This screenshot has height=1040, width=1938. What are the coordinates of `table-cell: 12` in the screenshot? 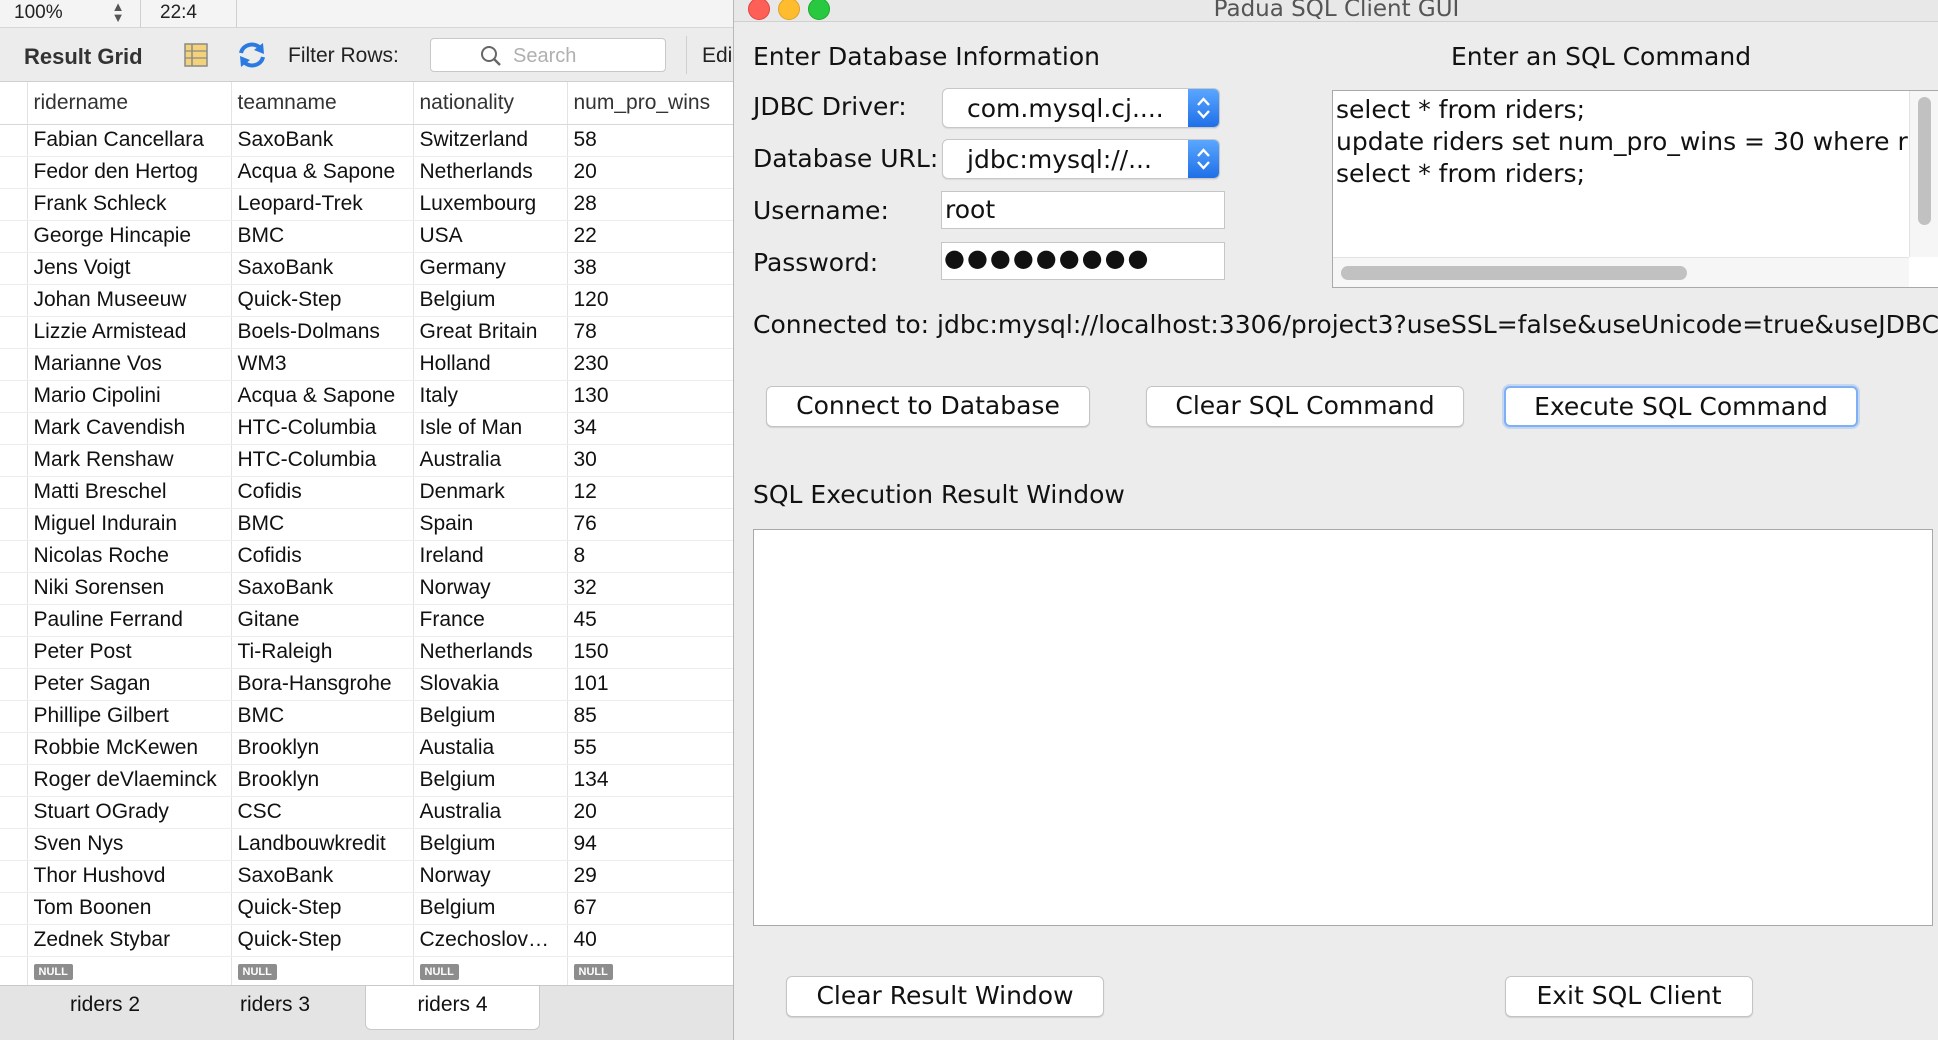 It's located at (650, 492).